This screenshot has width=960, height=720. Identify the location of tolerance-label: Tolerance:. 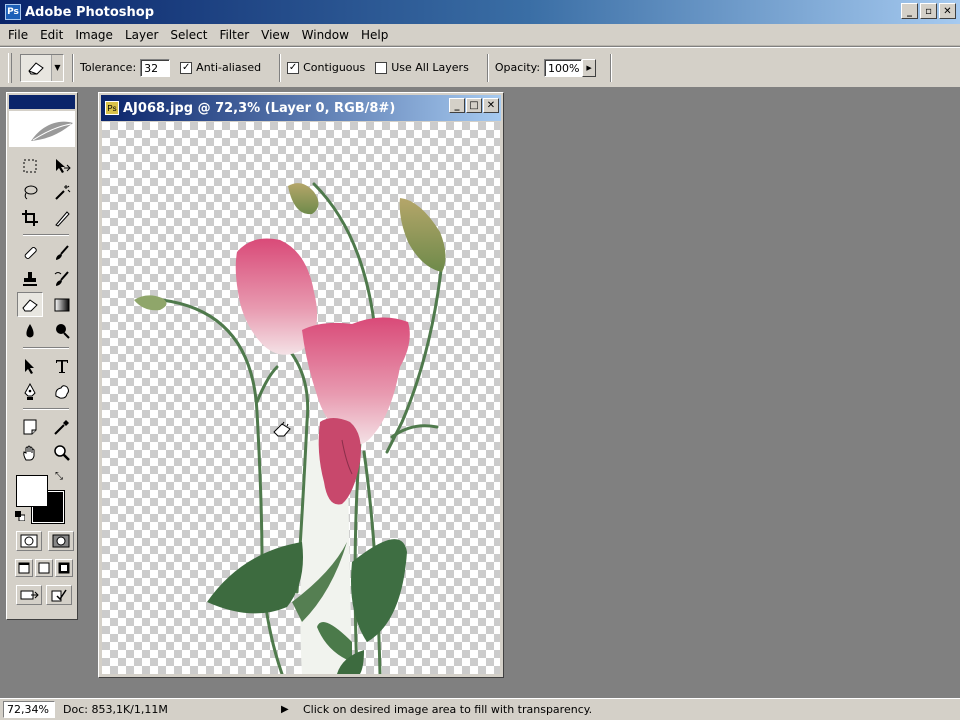
(108, 67).